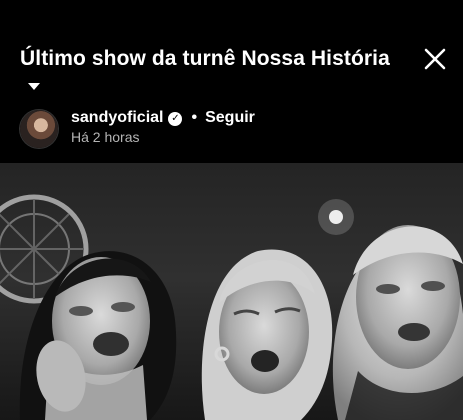 The width and height of the screenshot is (463, 420). Describe the element at coordinates (205, 73) in the screenshot. I see `post-title: Último show da turnê Nossa História` at that location.